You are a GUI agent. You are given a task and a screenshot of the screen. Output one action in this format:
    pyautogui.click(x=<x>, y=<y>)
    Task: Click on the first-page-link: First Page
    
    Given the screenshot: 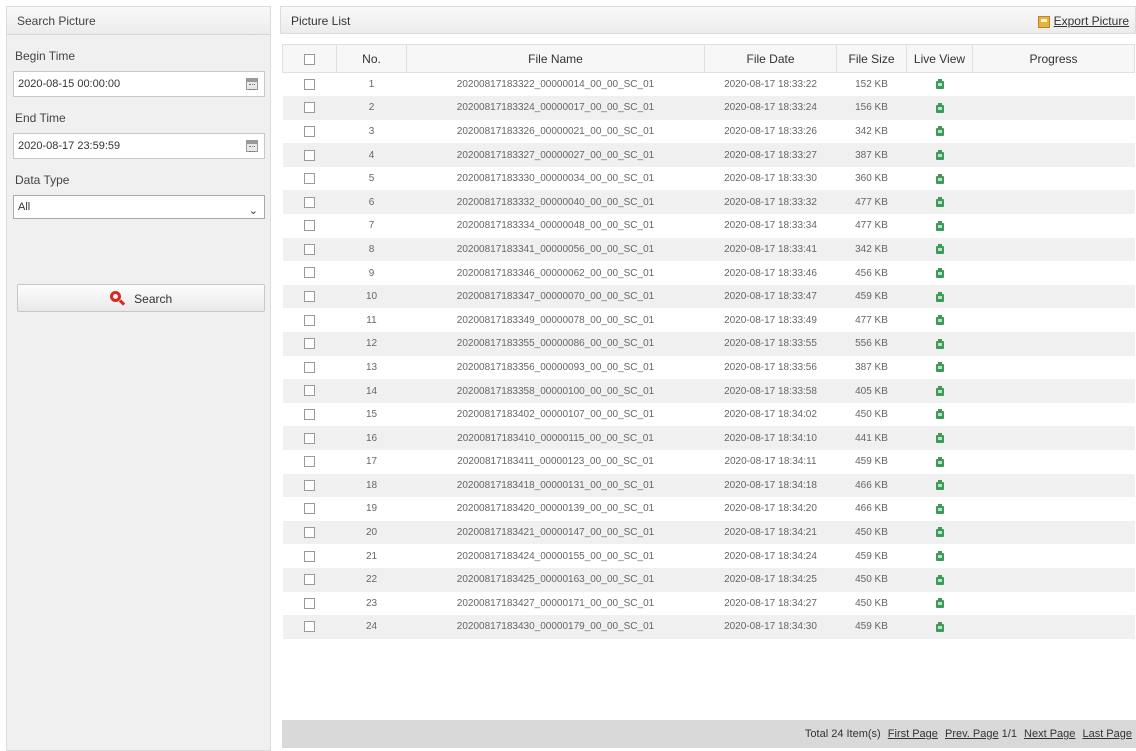 What is the action you would take?
    pyautogui.click(x=913, y=734)
    